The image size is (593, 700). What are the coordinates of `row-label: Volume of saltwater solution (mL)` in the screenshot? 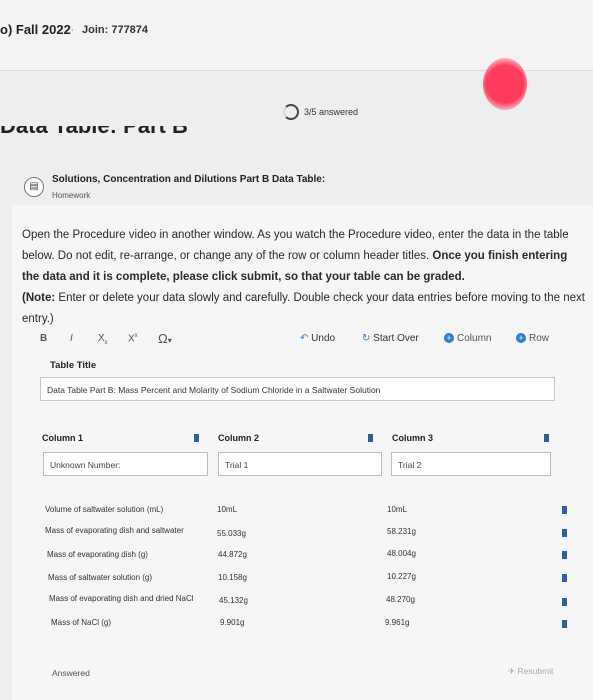 It's located at (104, 509).